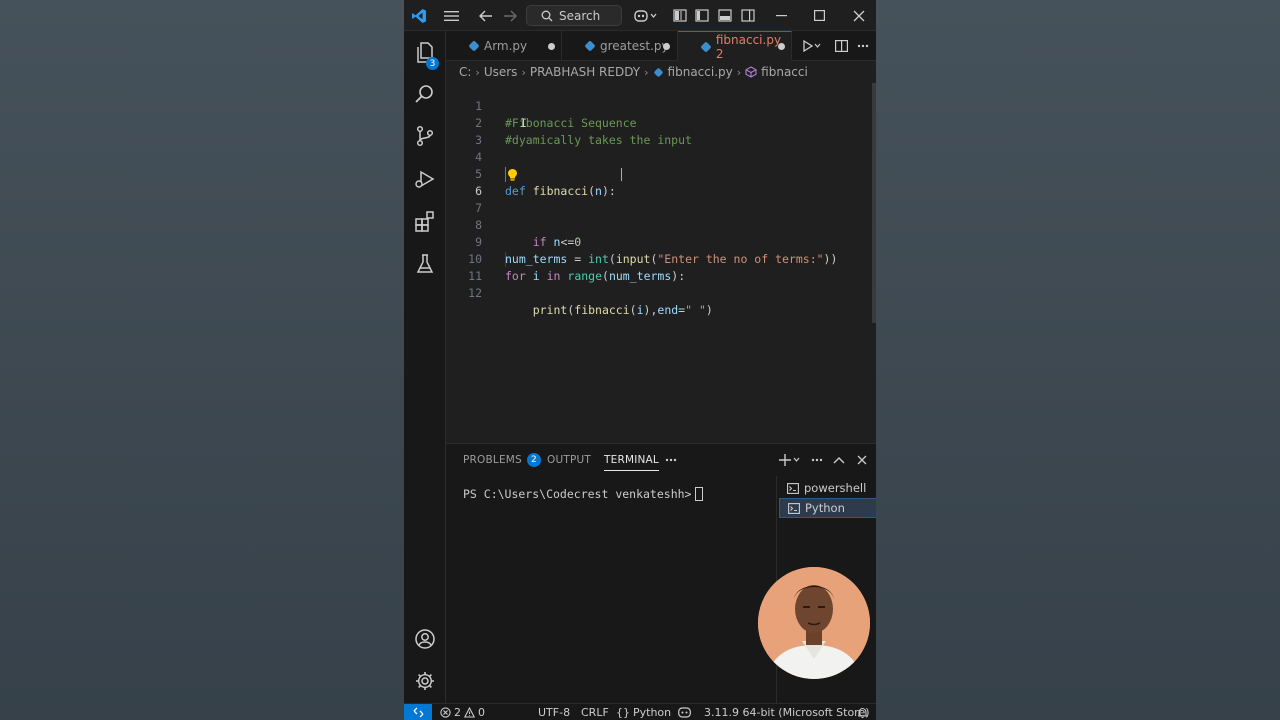 This screenshot has height=720, width=1280. I want to click on copilot-status-icon, so click(684, 712).